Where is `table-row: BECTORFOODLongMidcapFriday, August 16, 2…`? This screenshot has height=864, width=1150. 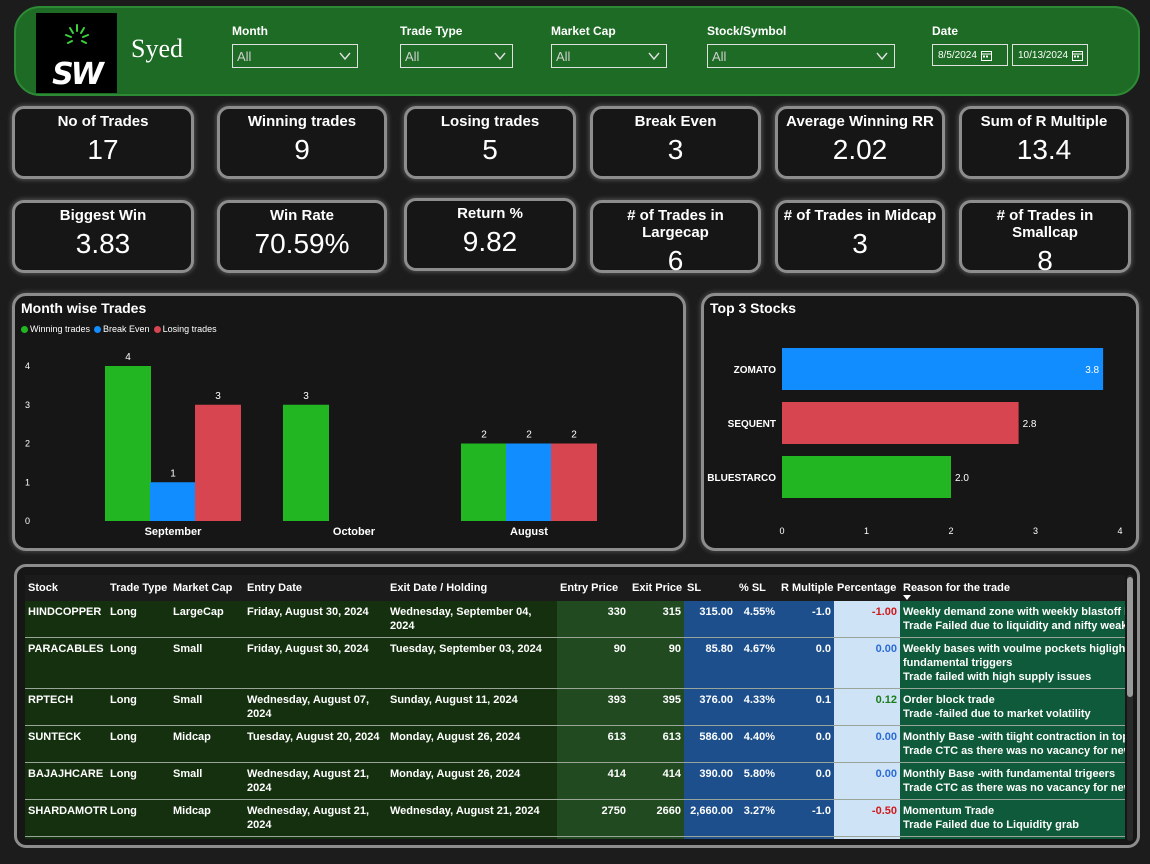 table-row: BECTORFOODLongMidcapFriday, August 16, 2… is located at coordinates (575, 837).